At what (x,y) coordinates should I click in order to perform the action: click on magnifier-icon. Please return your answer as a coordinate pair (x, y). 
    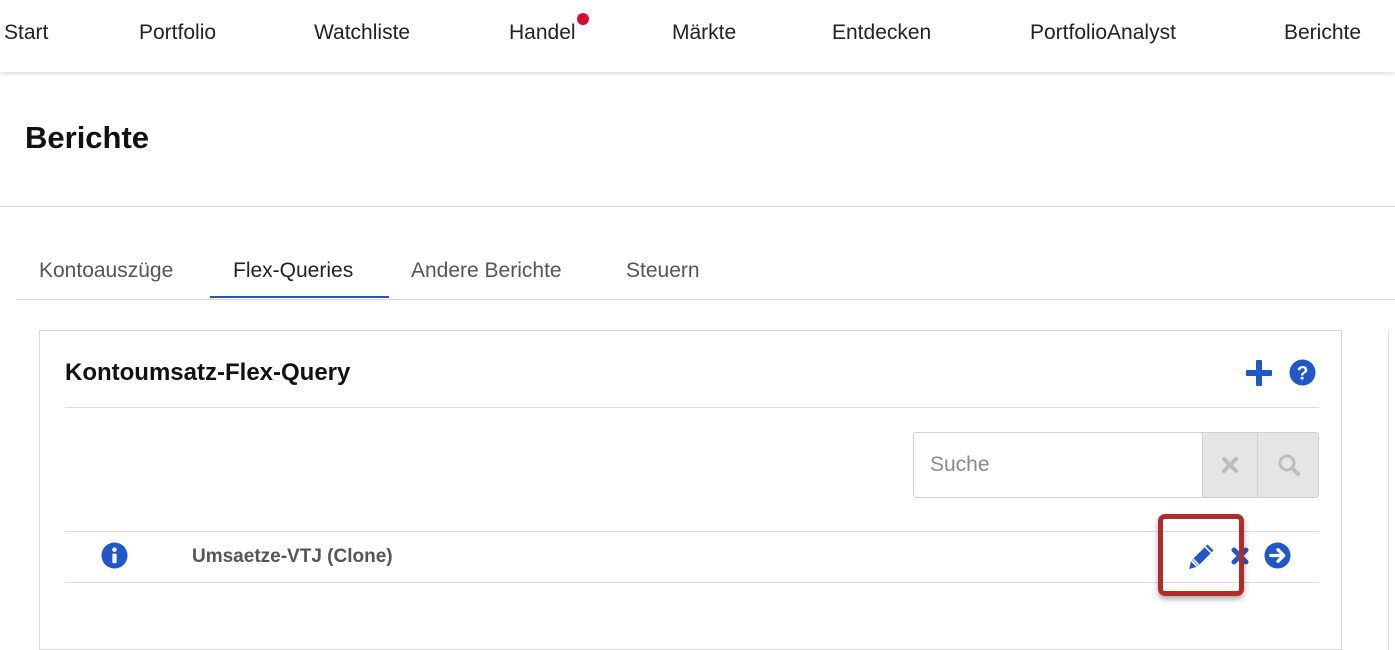
    Looking at the image, I should click on (1289, 465).